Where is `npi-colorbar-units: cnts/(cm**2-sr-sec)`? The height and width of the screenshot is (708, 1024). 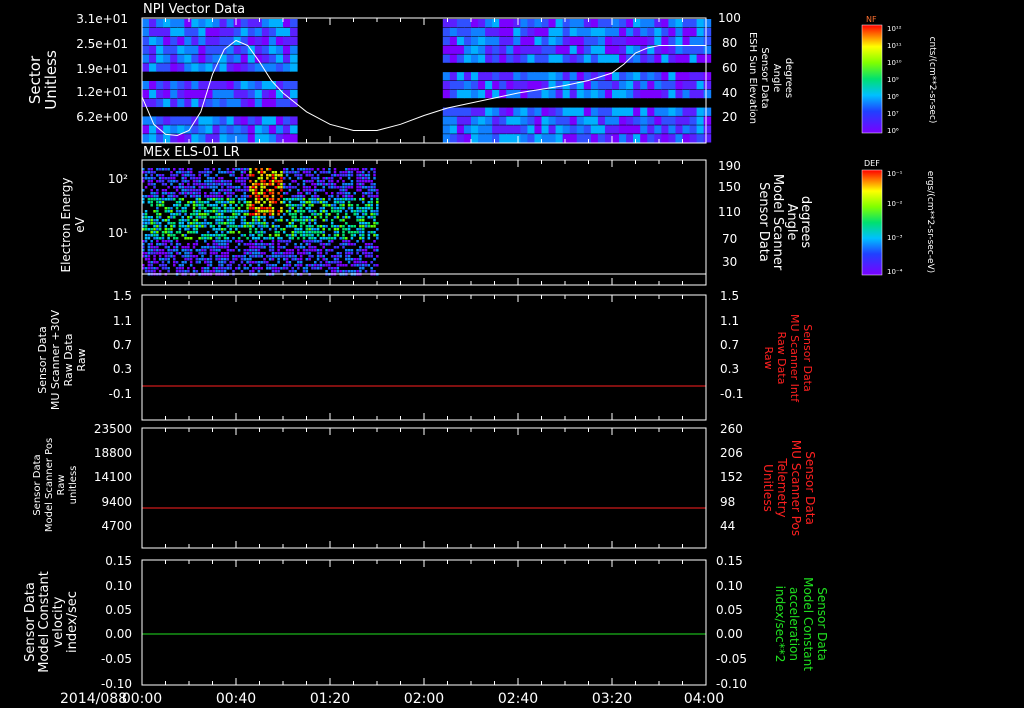 npi-colorbar-units: cnts/(cm**2-sr-sec) is located at coordinates (932, 80).